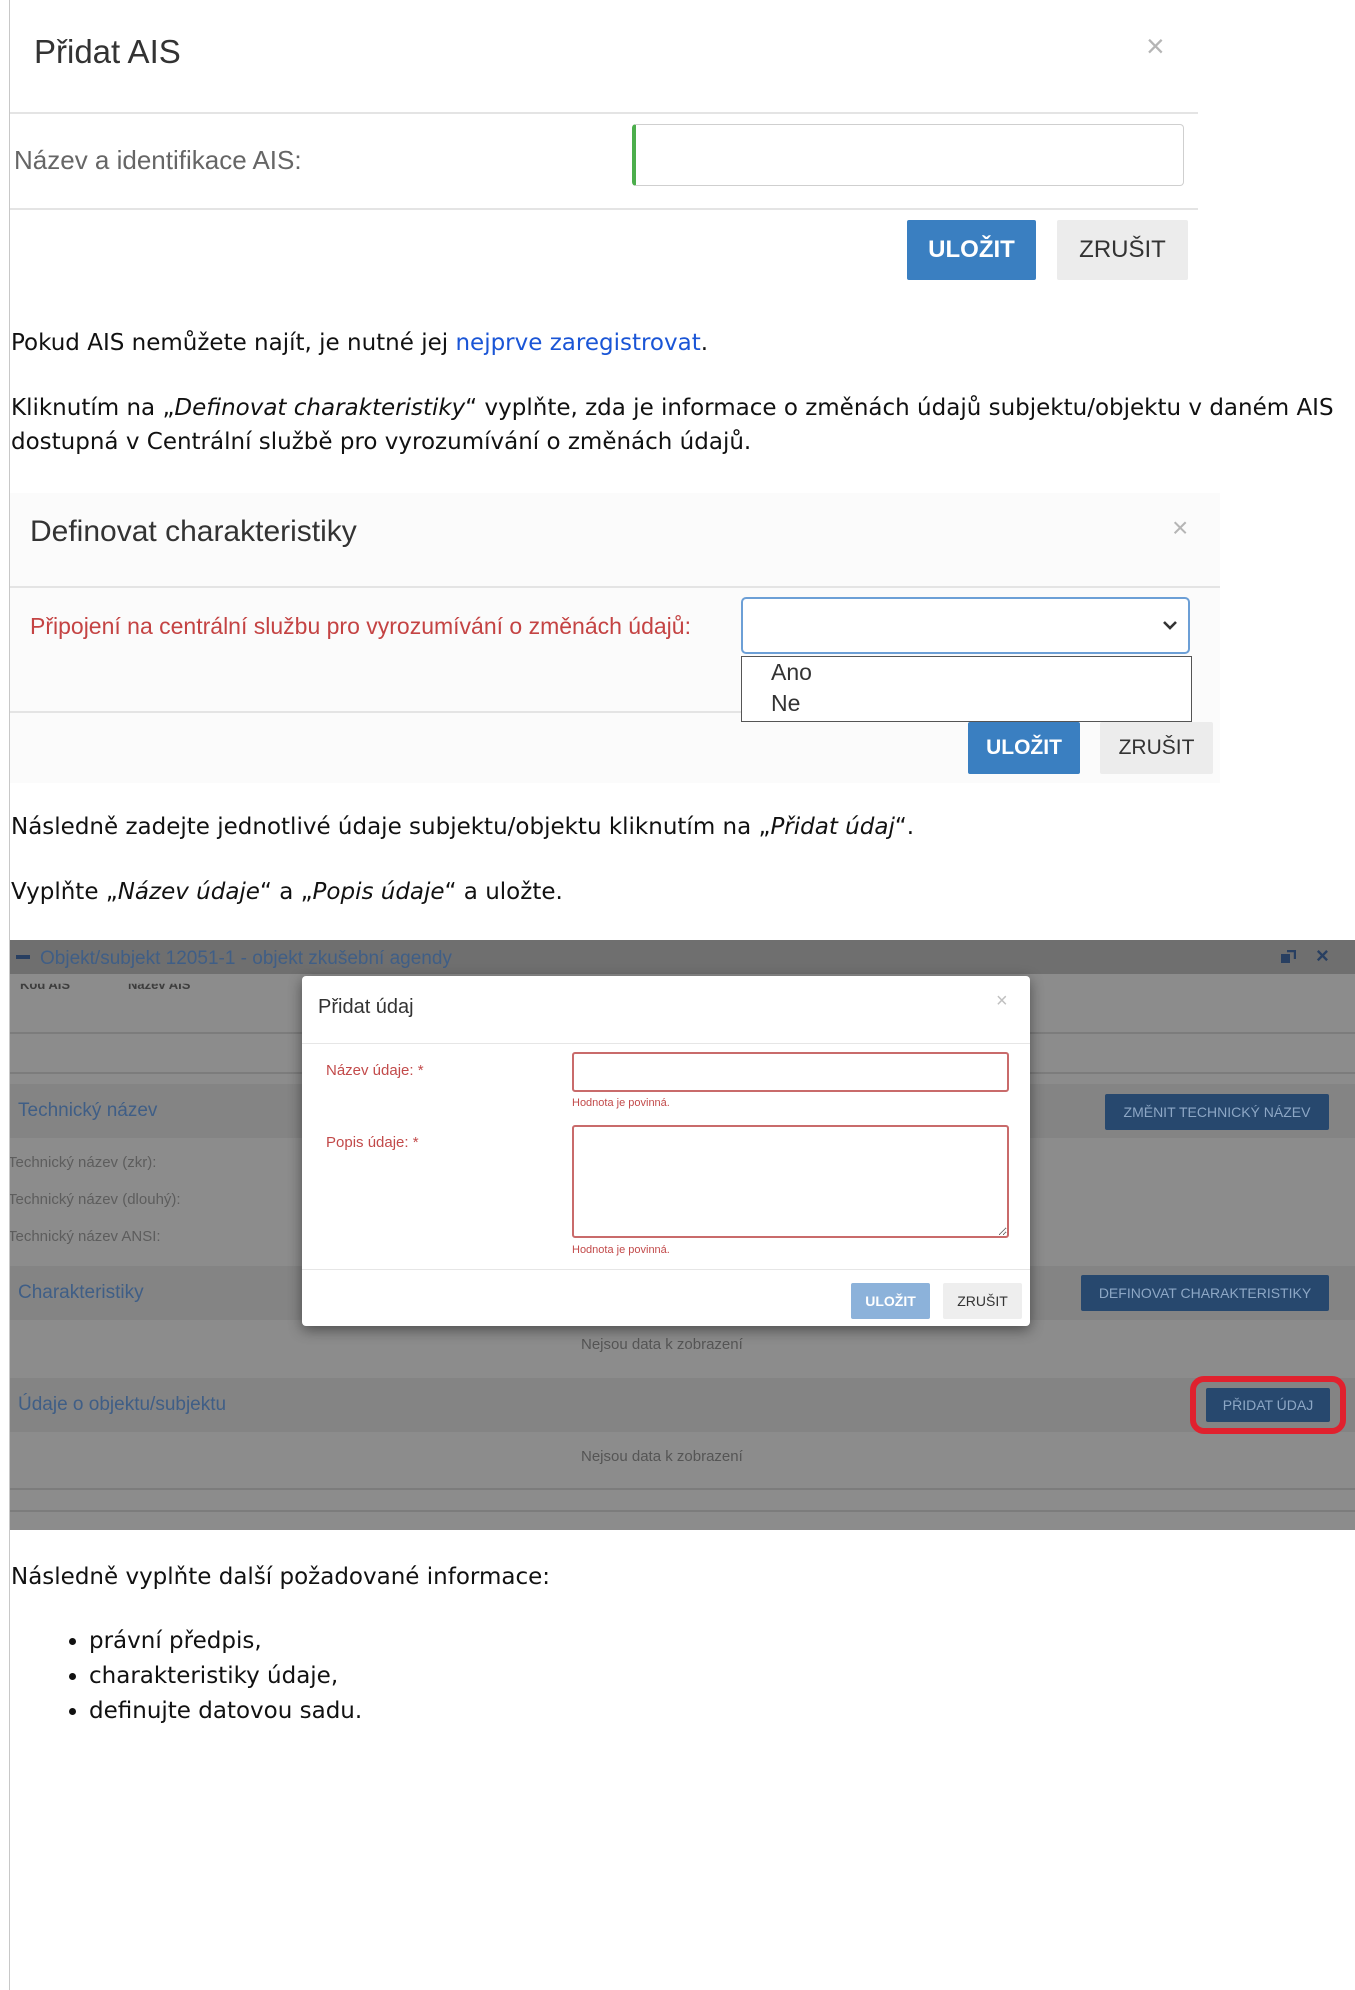 The image size is (1355, 1990). I want to click on dialog-title: Přidat AIS, so click(107, 51).